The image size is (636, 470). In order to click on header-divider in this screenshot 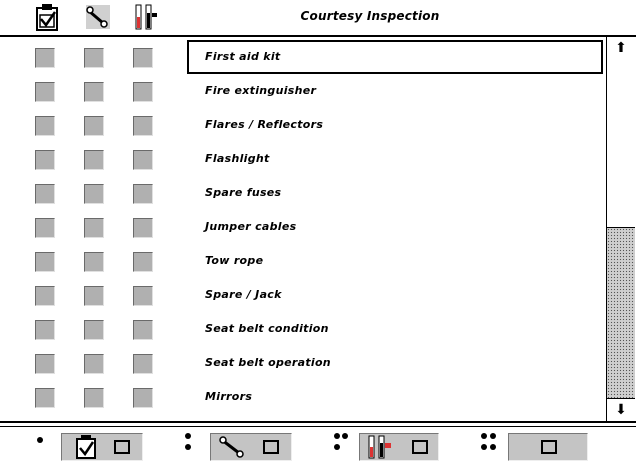, I will do `click(318, 36)`.